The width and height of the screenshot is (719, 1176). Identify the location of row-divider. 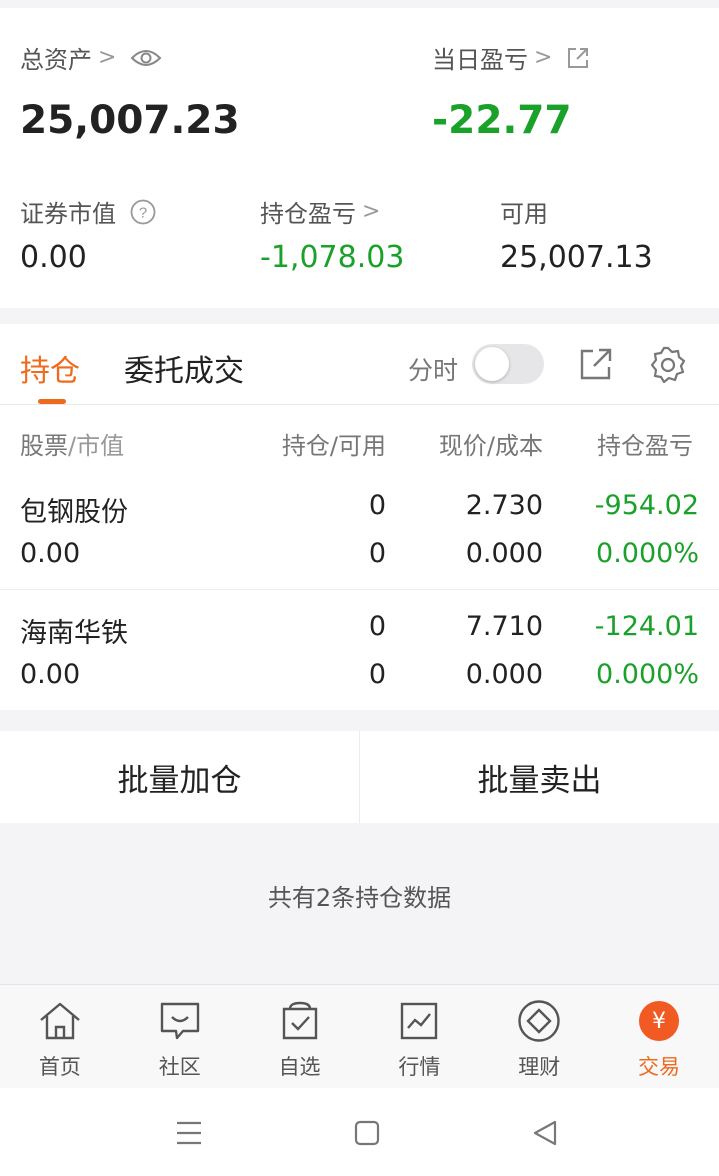
(359, 589).